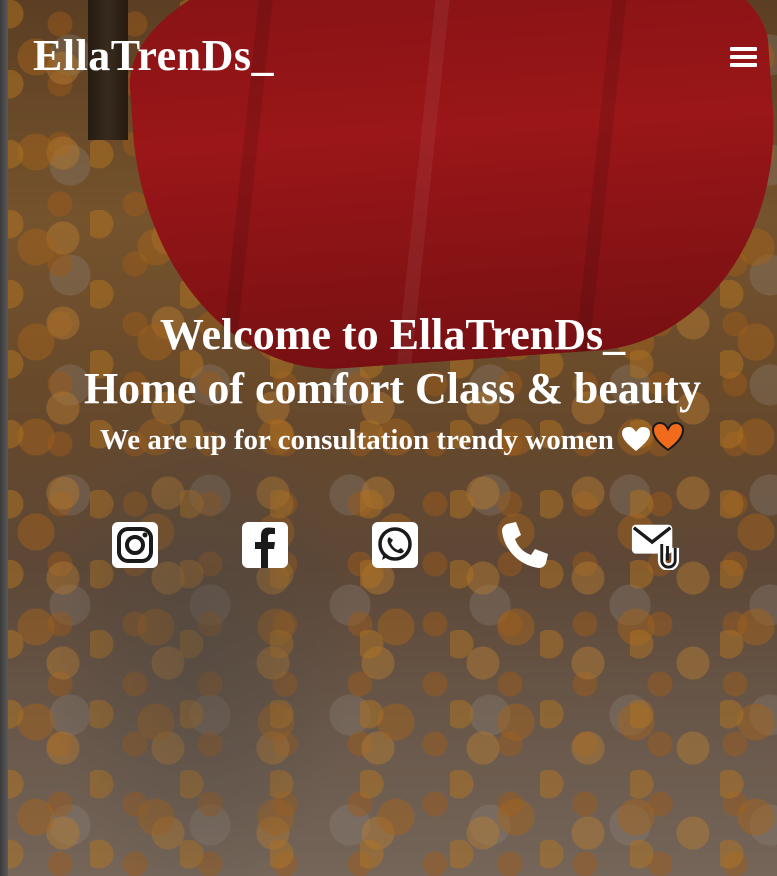 This screenshot has height=876, width=777. I want to click on instagram-icon, so click(135, 545).